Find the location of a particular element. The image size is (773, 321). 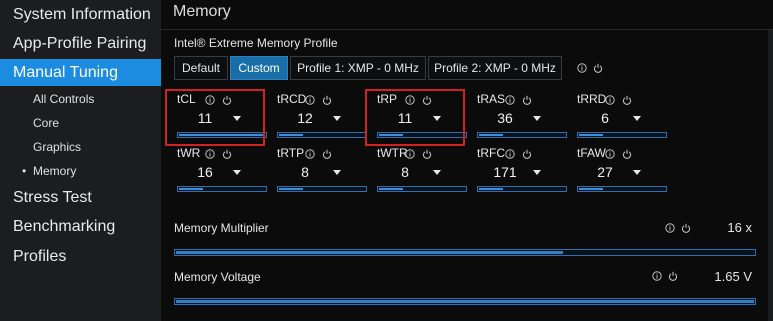

timing-tfaw: tFAW 27 is located at coordinates (621, 171).